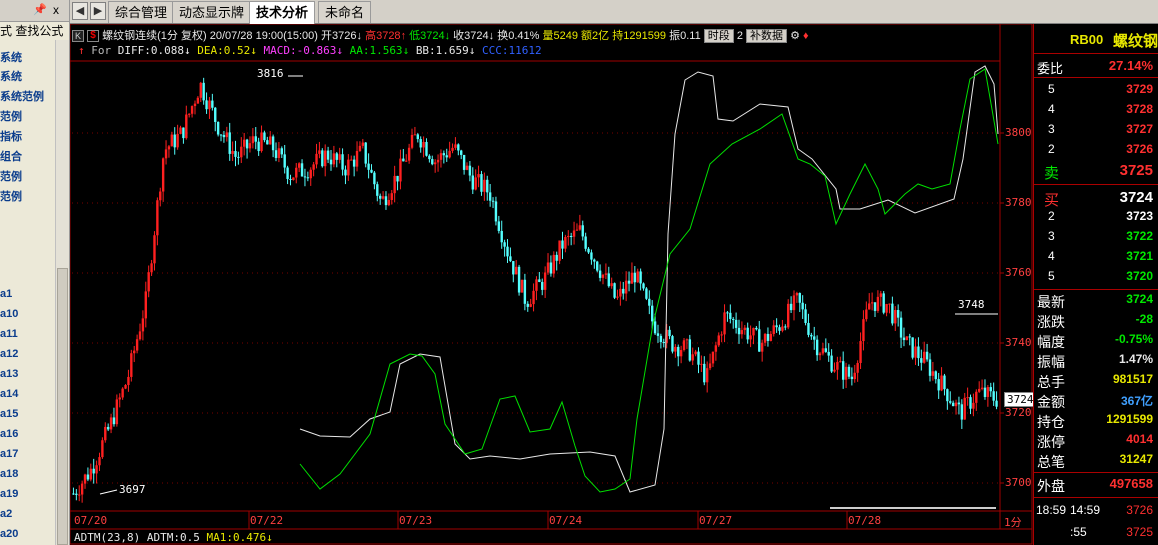 Image resolution: width=1158 pixels, height=545 pixels. Describe the element at coordinates (1139, 129) in the screenshot. I see `ask-price: 3727` at that location.